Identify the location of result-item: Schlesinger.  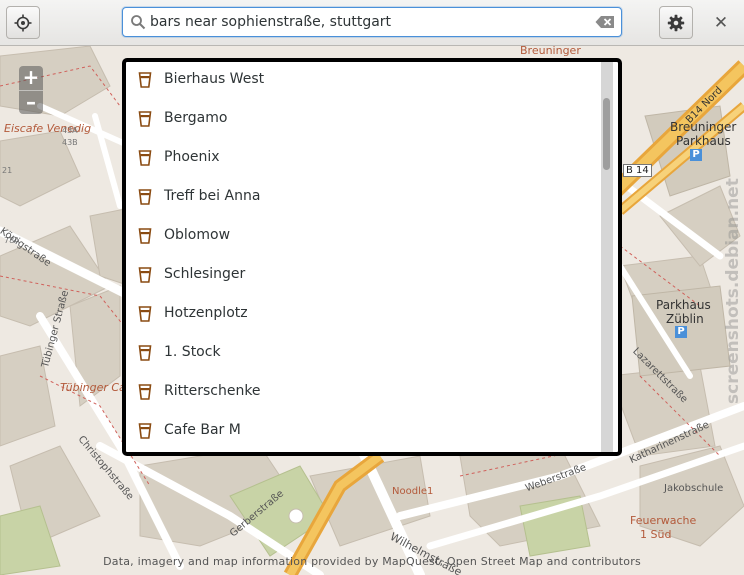
(365, 276).